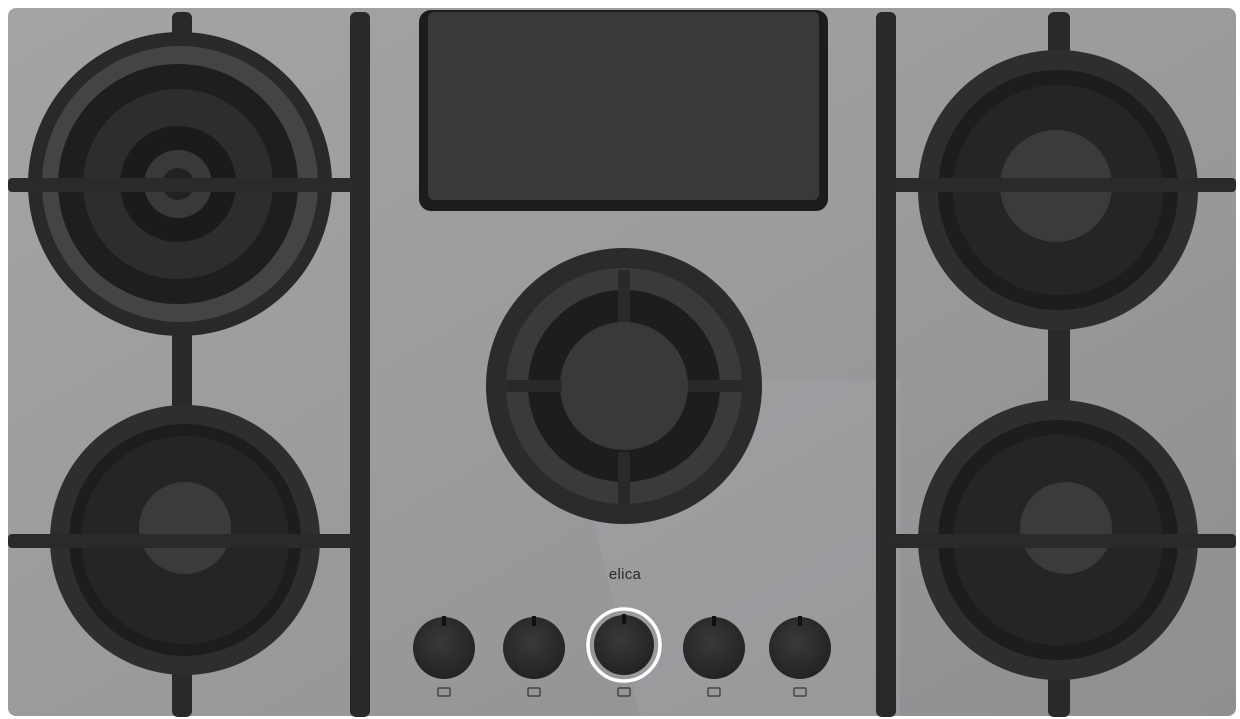  What do you see at coordinates (183, 185) in the screenshot?
I see `left-grate-bar-top` at bounding box center [183, 185].